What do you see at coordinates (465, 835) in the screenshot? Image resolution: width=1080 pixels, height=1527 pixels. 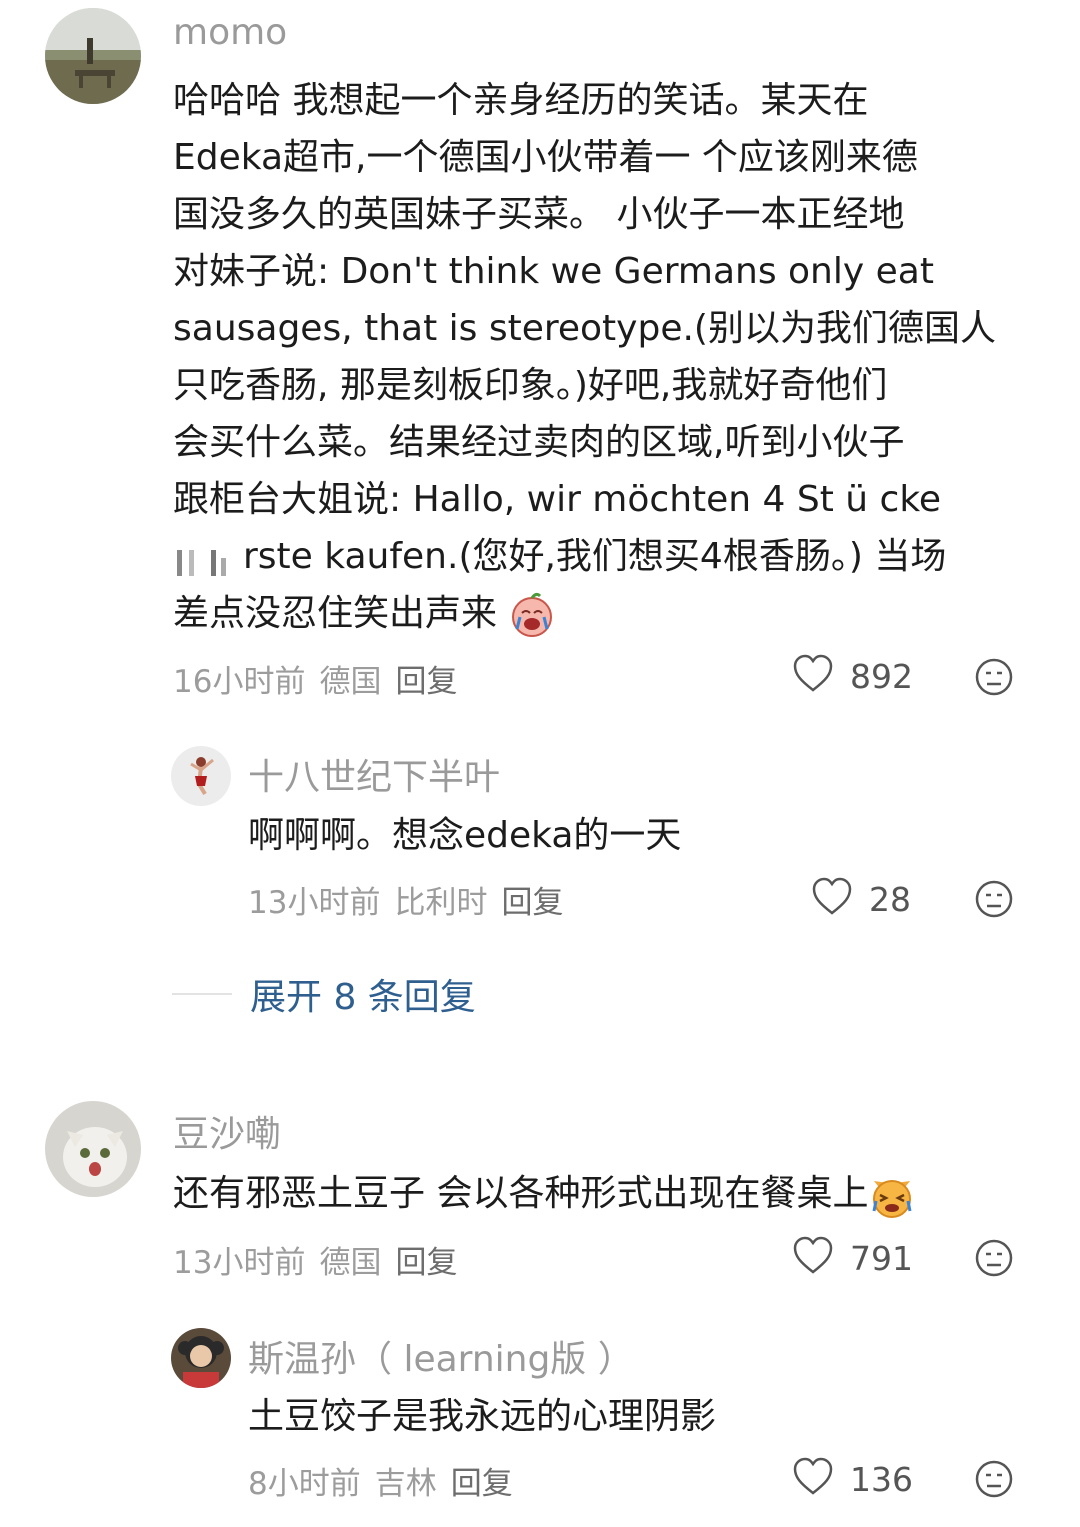 I see `comment-text: 啊啊啊。想念edeka的一天` at bounding box center [465, 835].